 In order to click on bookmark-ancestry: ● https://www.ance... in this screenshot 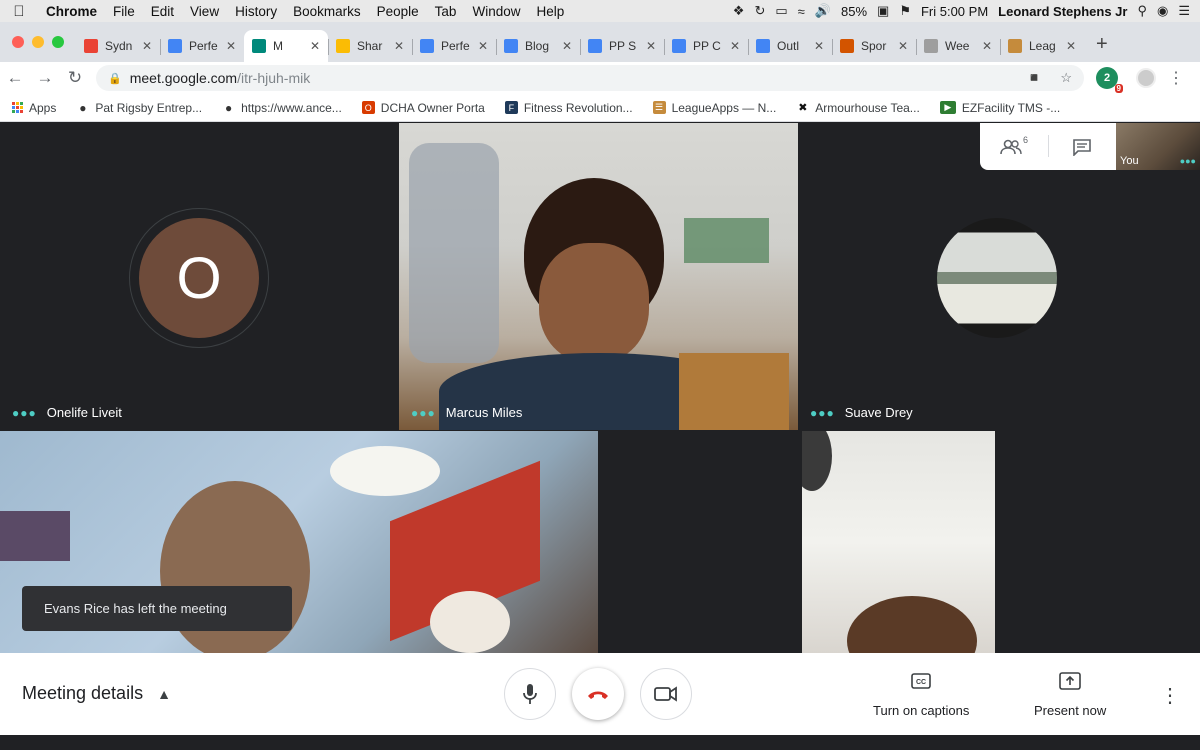, I will do `click(282, 108)`.